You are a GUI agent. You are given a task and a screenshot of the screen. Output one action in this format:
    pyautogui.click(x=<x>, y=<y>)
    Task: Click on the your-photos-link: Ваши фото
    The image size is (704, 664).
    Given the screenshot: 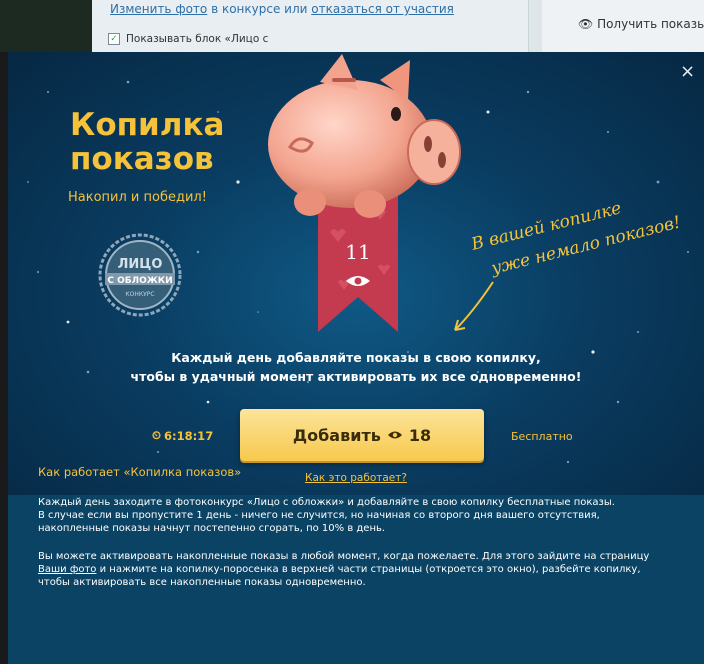 What is the action you would take?
    pyautogui.click(x=67, y=569)
    